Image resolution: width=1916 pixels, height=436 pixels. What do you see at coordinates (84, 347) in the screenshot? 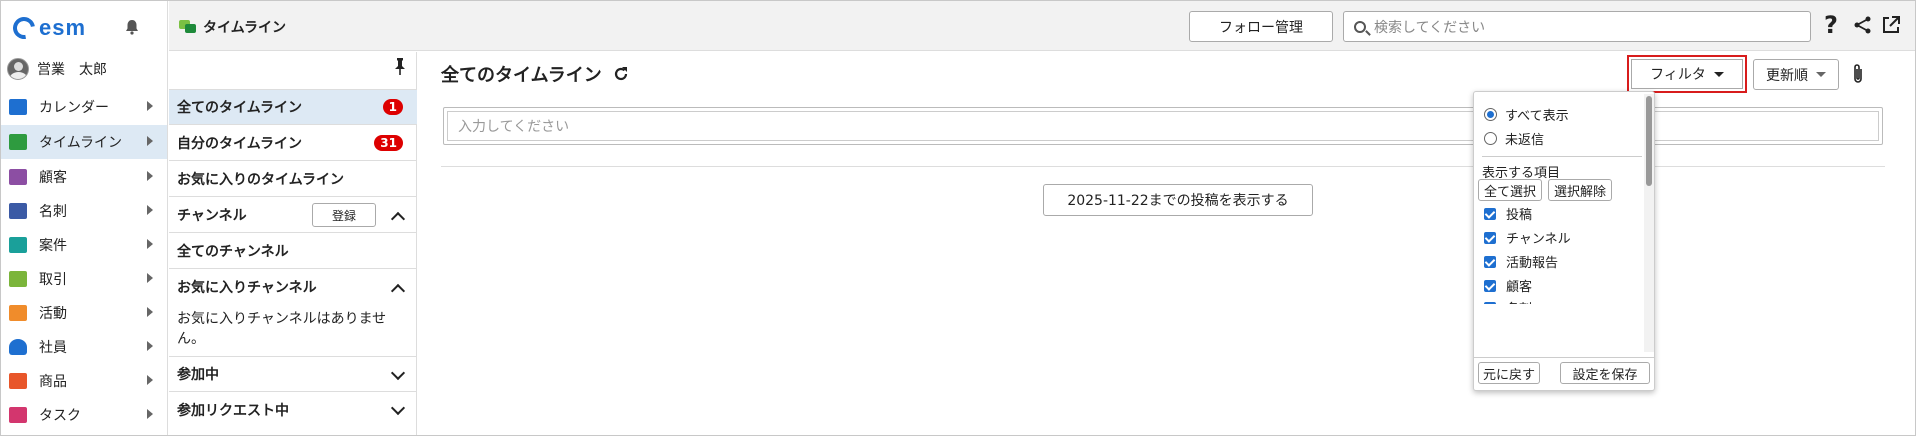
I see `sidebar-item-employee: 社員` at bounding box center [84, 347].